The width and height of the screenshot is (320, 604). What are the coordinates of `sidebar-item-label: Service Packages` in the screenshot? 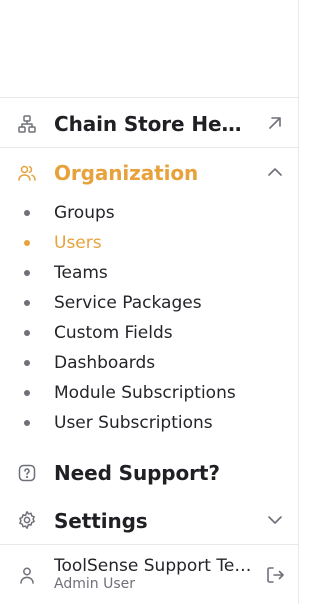 It's located at (128, 303).